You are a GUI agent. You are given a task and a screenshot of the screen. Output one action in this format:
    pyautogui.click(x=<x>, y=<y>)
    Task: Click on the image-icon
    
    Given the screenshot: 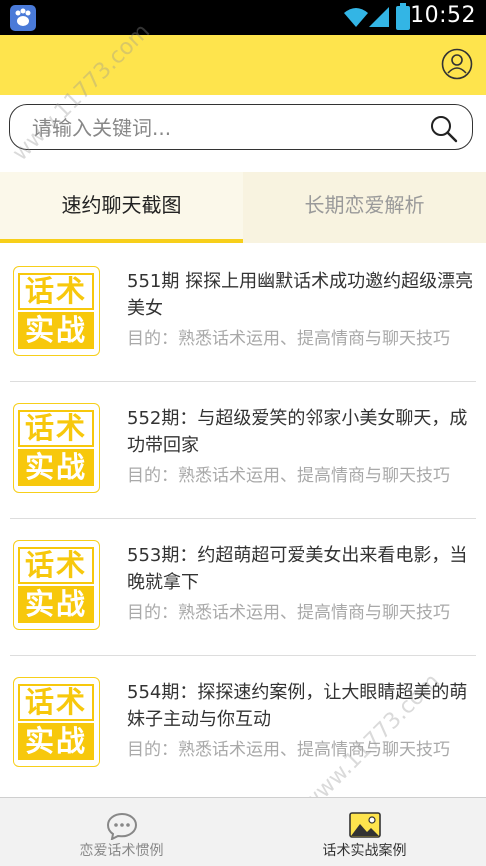 What is the action you would take?
    pyautogui.click(x=365, y=825)
    